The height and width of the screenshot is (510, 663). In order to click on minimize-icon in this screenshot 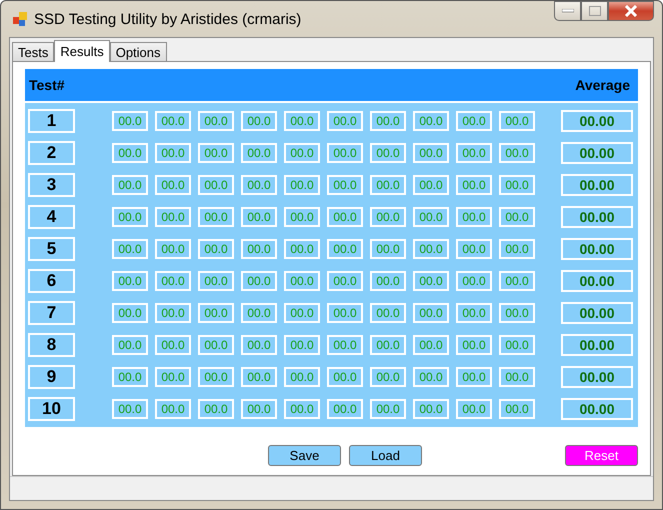, I will do `click(568, 11)`.